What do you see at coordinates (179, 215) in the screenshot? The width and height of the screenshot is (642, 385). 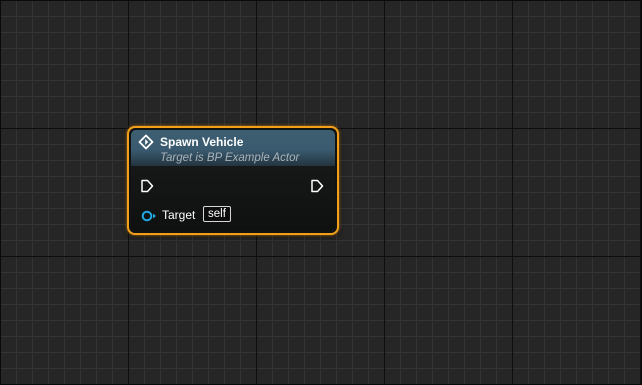 I see `target-pin-label: Target` at bounding box center [179, 215].